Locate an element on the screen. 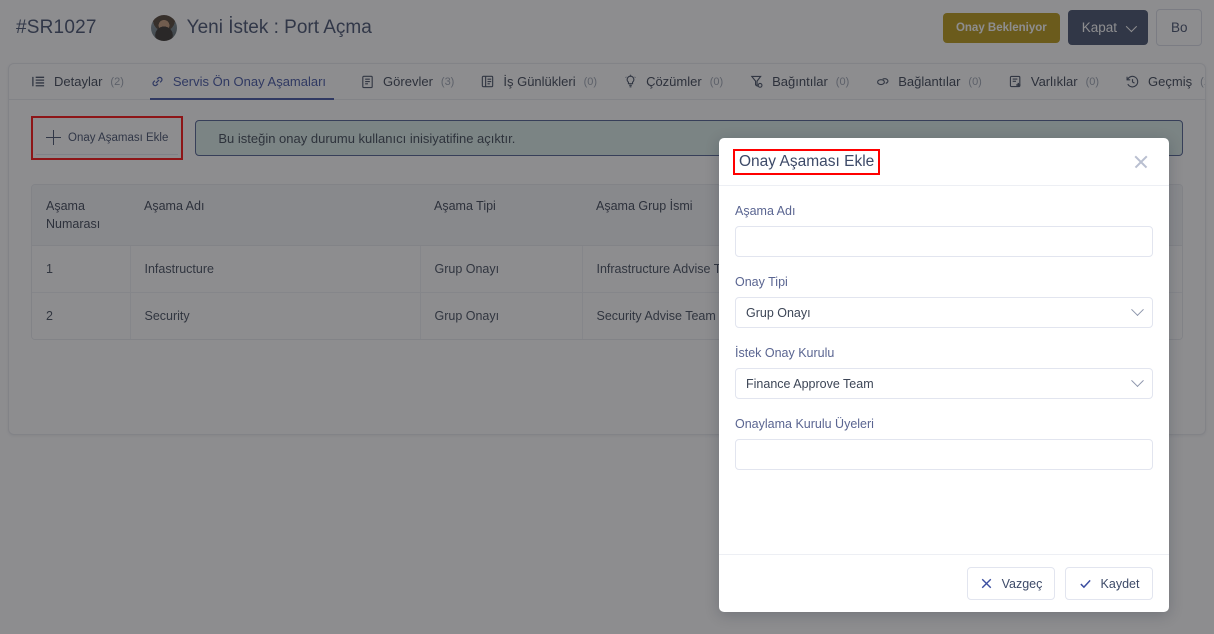 The image size is (1214, 634). field-board-members: Onaylama Kurulu Üyeleri is located at coordinates (944, 443).